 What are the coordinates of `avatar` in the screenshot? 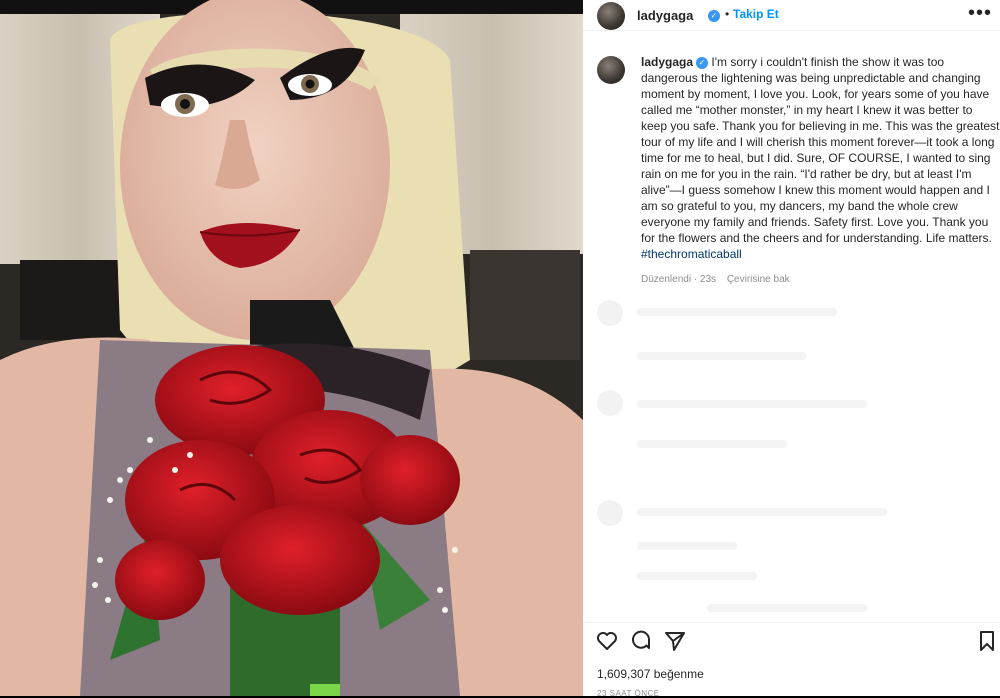 It's located at (611, 16).